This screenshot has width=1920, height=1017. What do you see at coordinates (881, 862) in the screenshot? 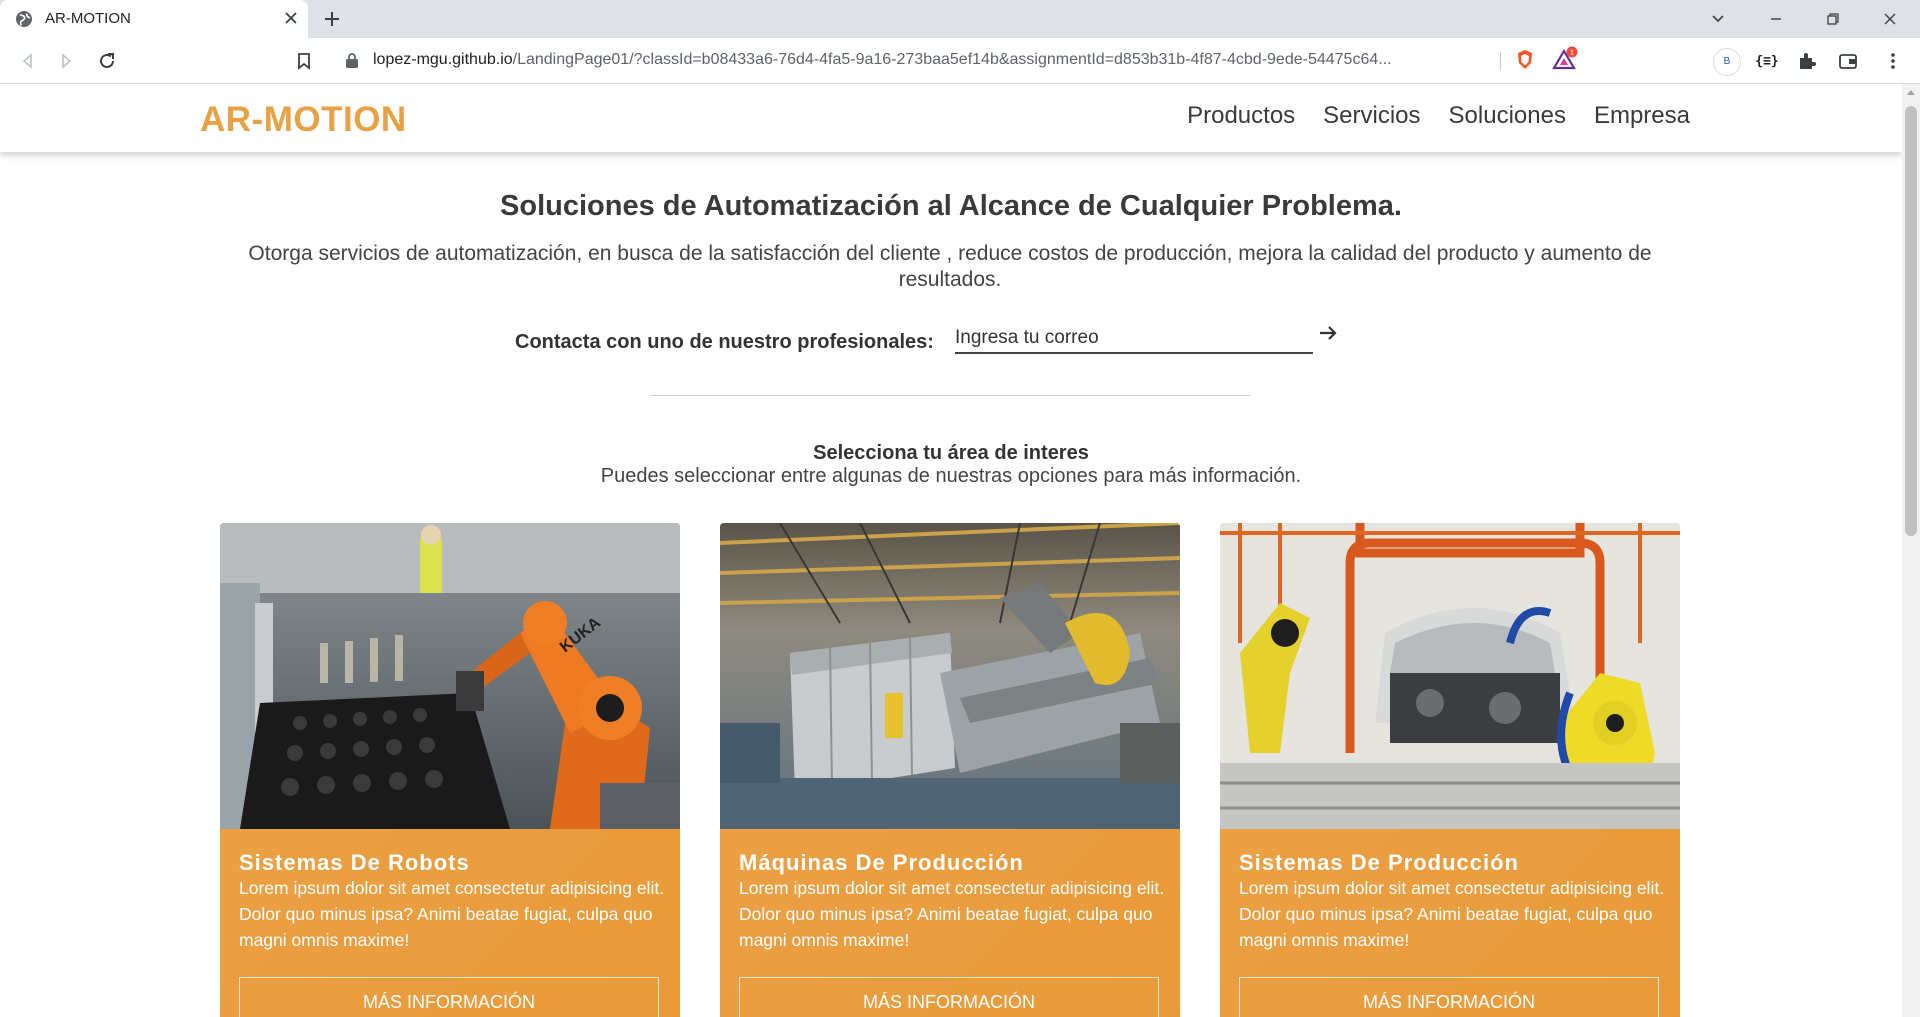
I see `card-title: Máquinas De Producción` at bounding box center [881, 862].